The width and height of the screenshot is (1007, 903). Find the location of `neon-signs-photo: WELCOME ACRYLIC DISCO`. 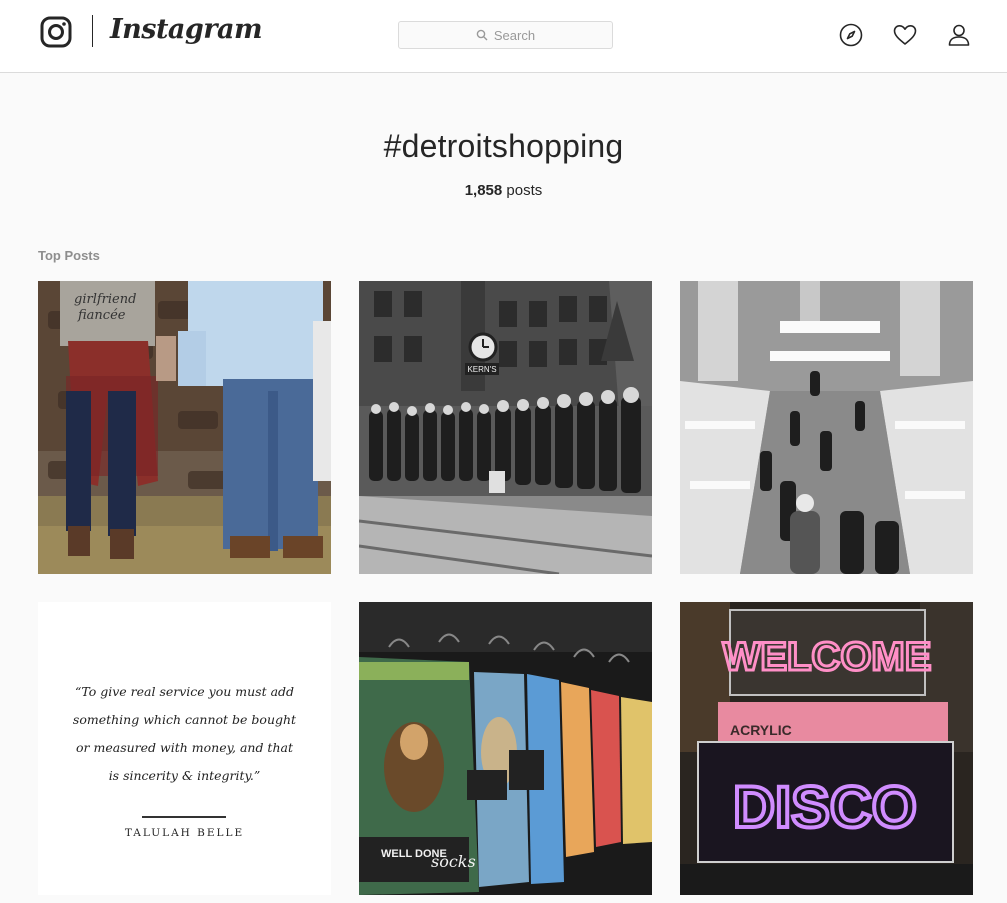

neon-signs-photo: WELCOME ACRYLIC DISCO is located at coordinates (826, 748).